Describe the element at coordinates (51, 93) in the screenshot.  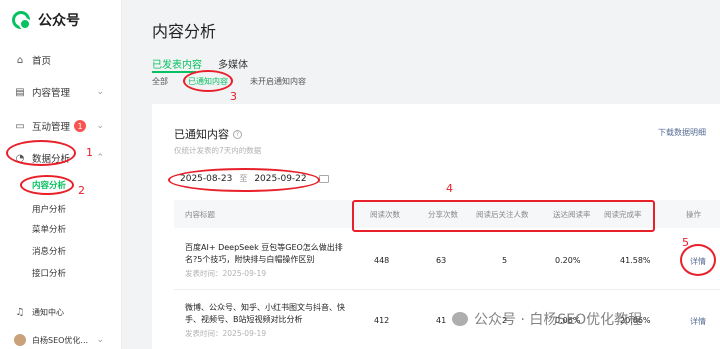
I see `sidebar-item-label: 内容管理` at that location.